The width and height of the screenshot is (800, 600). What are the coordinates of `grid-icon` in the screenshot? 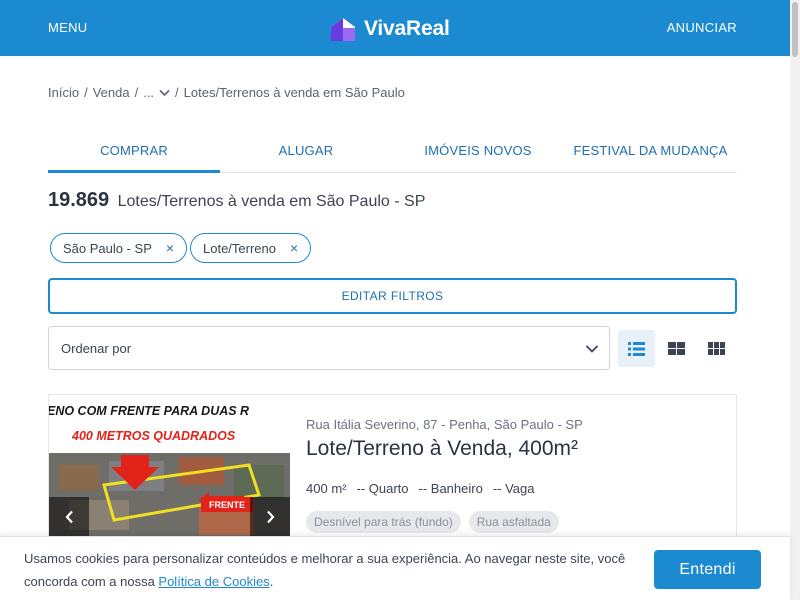 It's located at (676, 348).